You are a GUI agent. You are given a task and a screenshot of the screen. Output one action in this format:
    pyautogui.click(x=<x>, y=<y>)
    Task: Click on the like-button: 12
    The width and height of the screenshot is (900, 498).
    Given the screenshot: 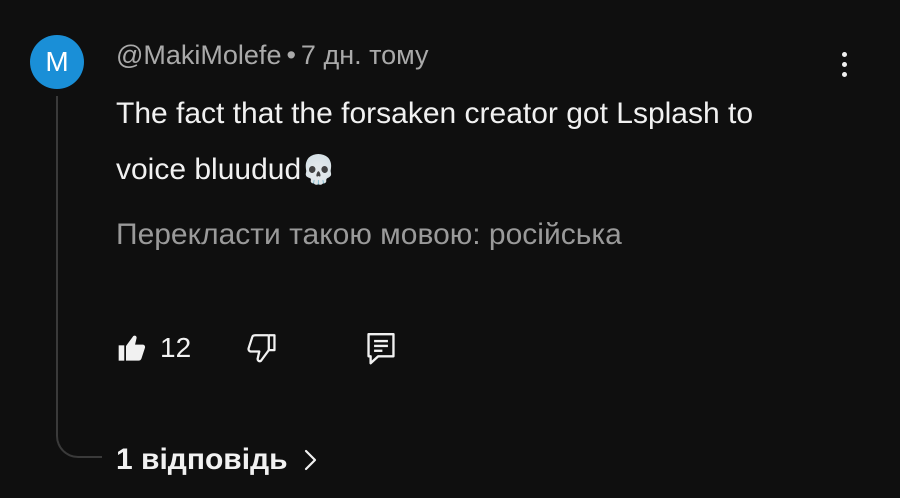 What is the action you would take?
    pyautogui.click(x=153, y=348)
    